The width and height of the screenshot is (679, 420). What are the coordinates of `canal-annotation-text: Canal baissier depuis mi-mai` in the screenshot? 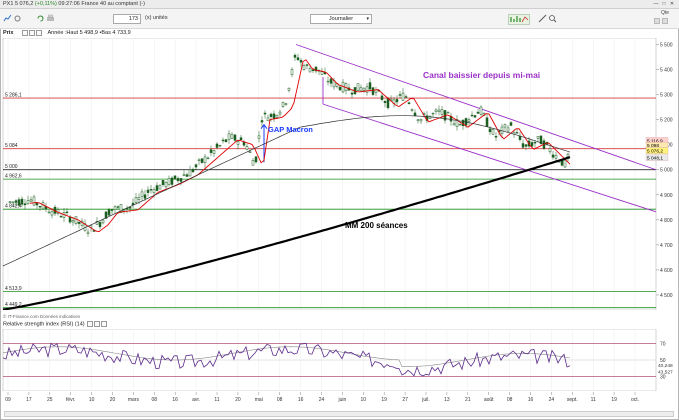 It's located at (482, 75).